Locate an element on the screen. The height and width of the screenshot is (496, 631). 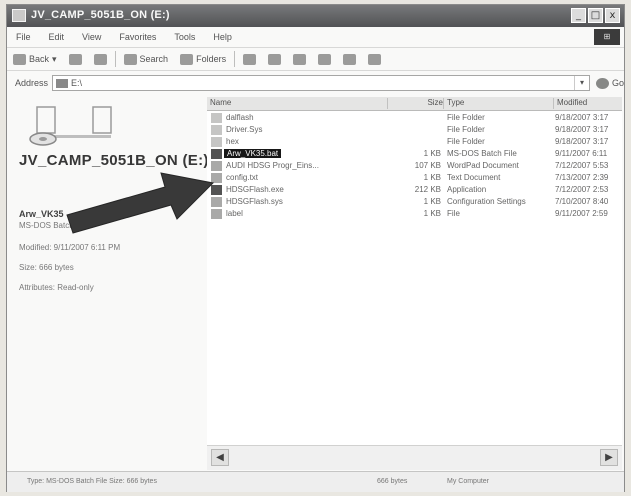
address-bar: Address E:\ ▾ Go is located at coordinates (315, 83).